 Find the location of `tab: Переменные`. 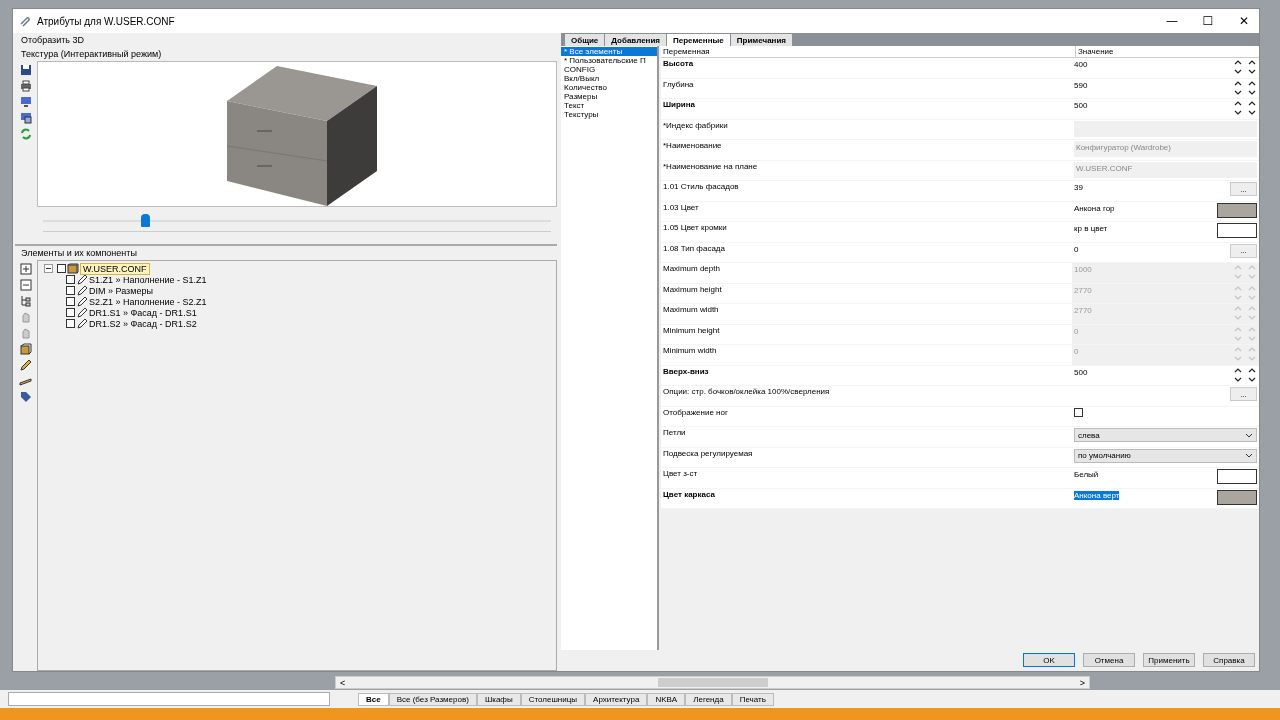

tab: Переменные is located at coordinates (698, 40).